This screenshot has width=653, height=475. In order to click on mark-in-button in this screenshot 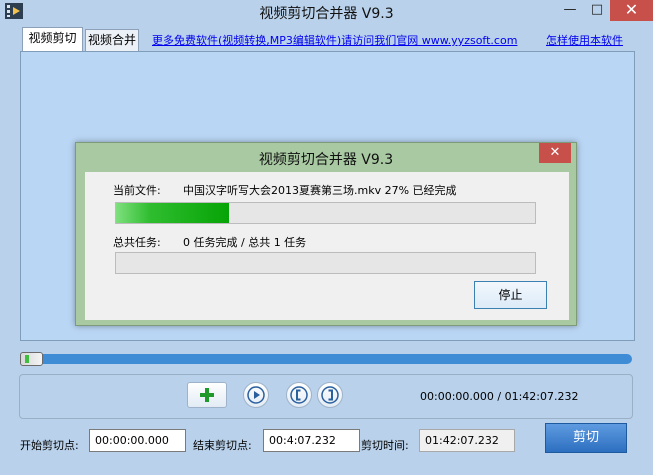, I will do `click(299, 395)`.